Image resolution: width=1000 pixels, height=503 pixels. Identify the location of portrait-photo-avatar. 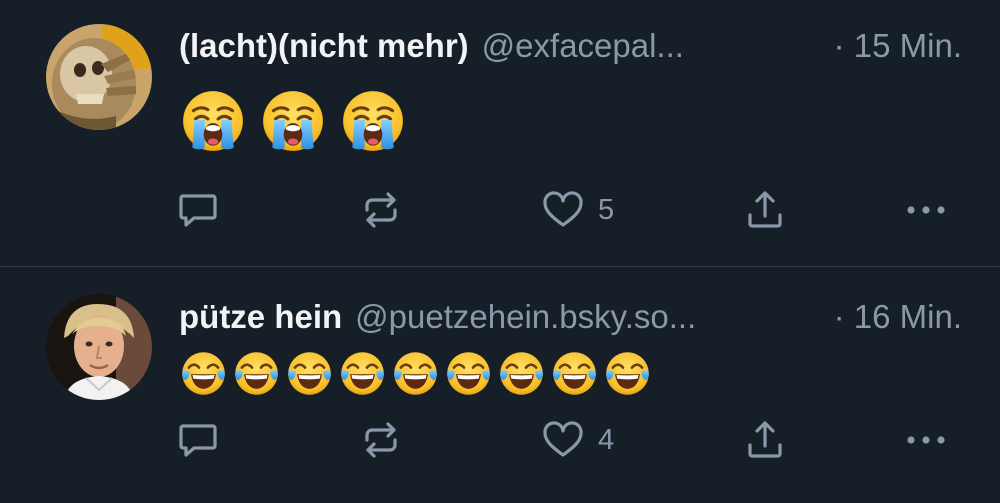
(99, 347).